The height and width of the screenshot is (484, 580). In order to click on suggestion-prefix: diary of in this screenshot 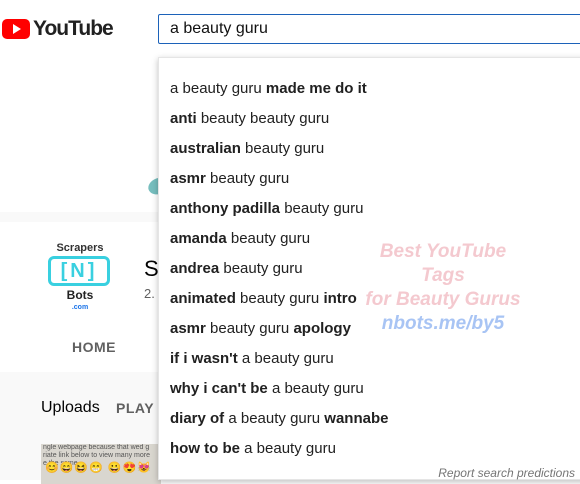, I will do `click(197, 418)`.